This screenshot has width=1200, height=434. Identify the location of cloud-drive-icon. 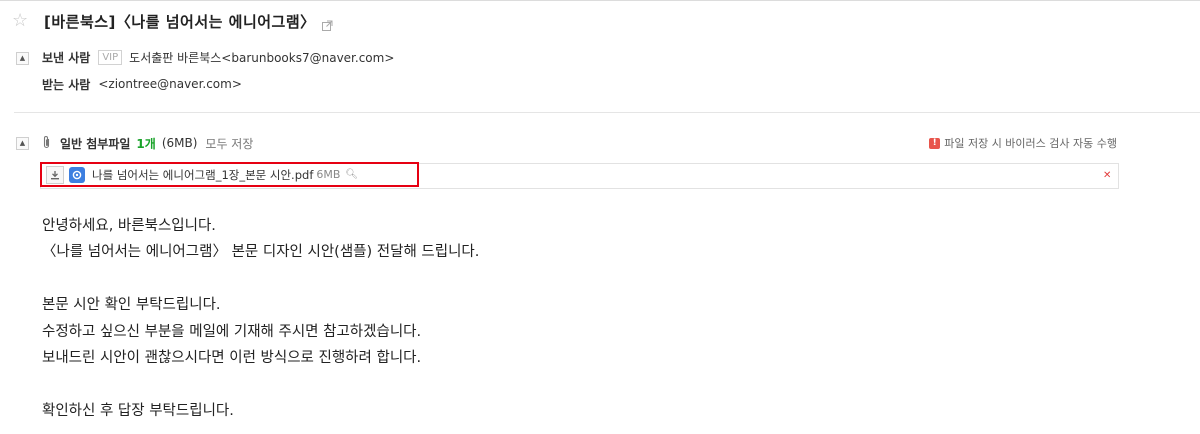
(77, 174).